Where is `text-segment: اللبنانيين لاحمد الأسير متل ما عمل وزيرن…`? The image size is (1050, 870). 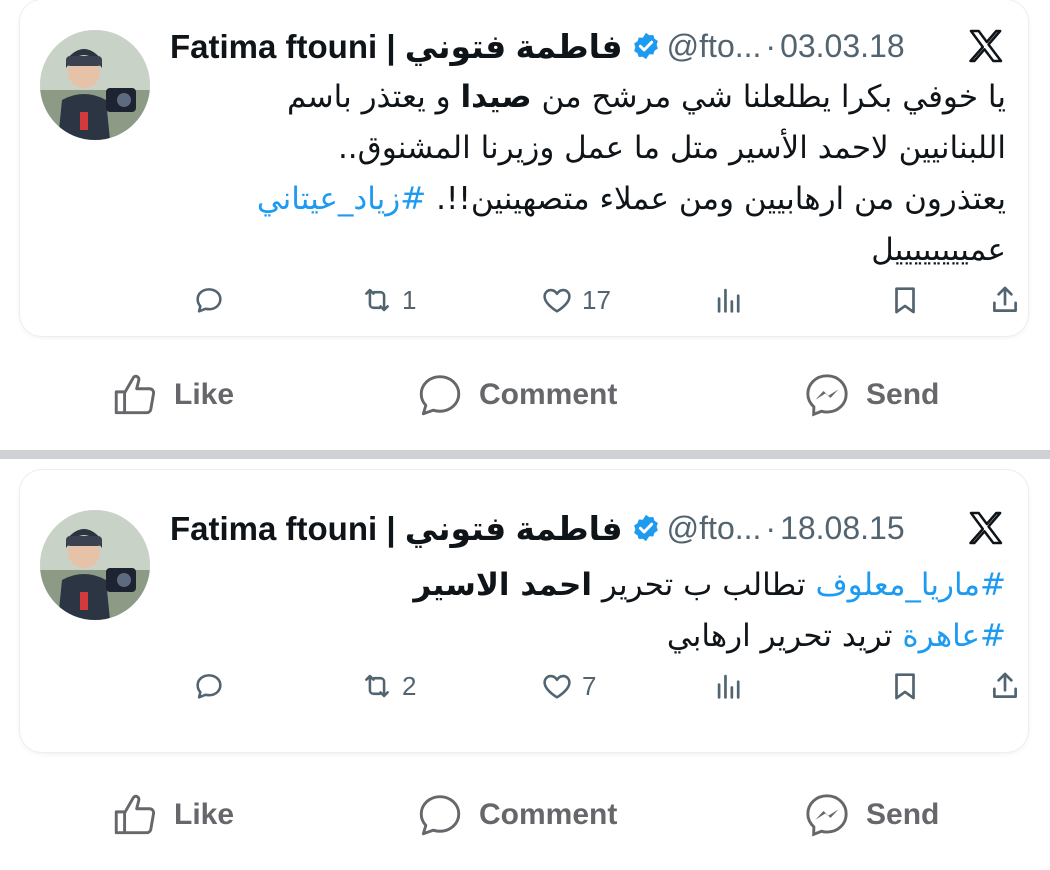 text-segment: اللبنانيين لاحمد الأسير متل ما عمل وزيرن… is located at coordinates (671, 148).